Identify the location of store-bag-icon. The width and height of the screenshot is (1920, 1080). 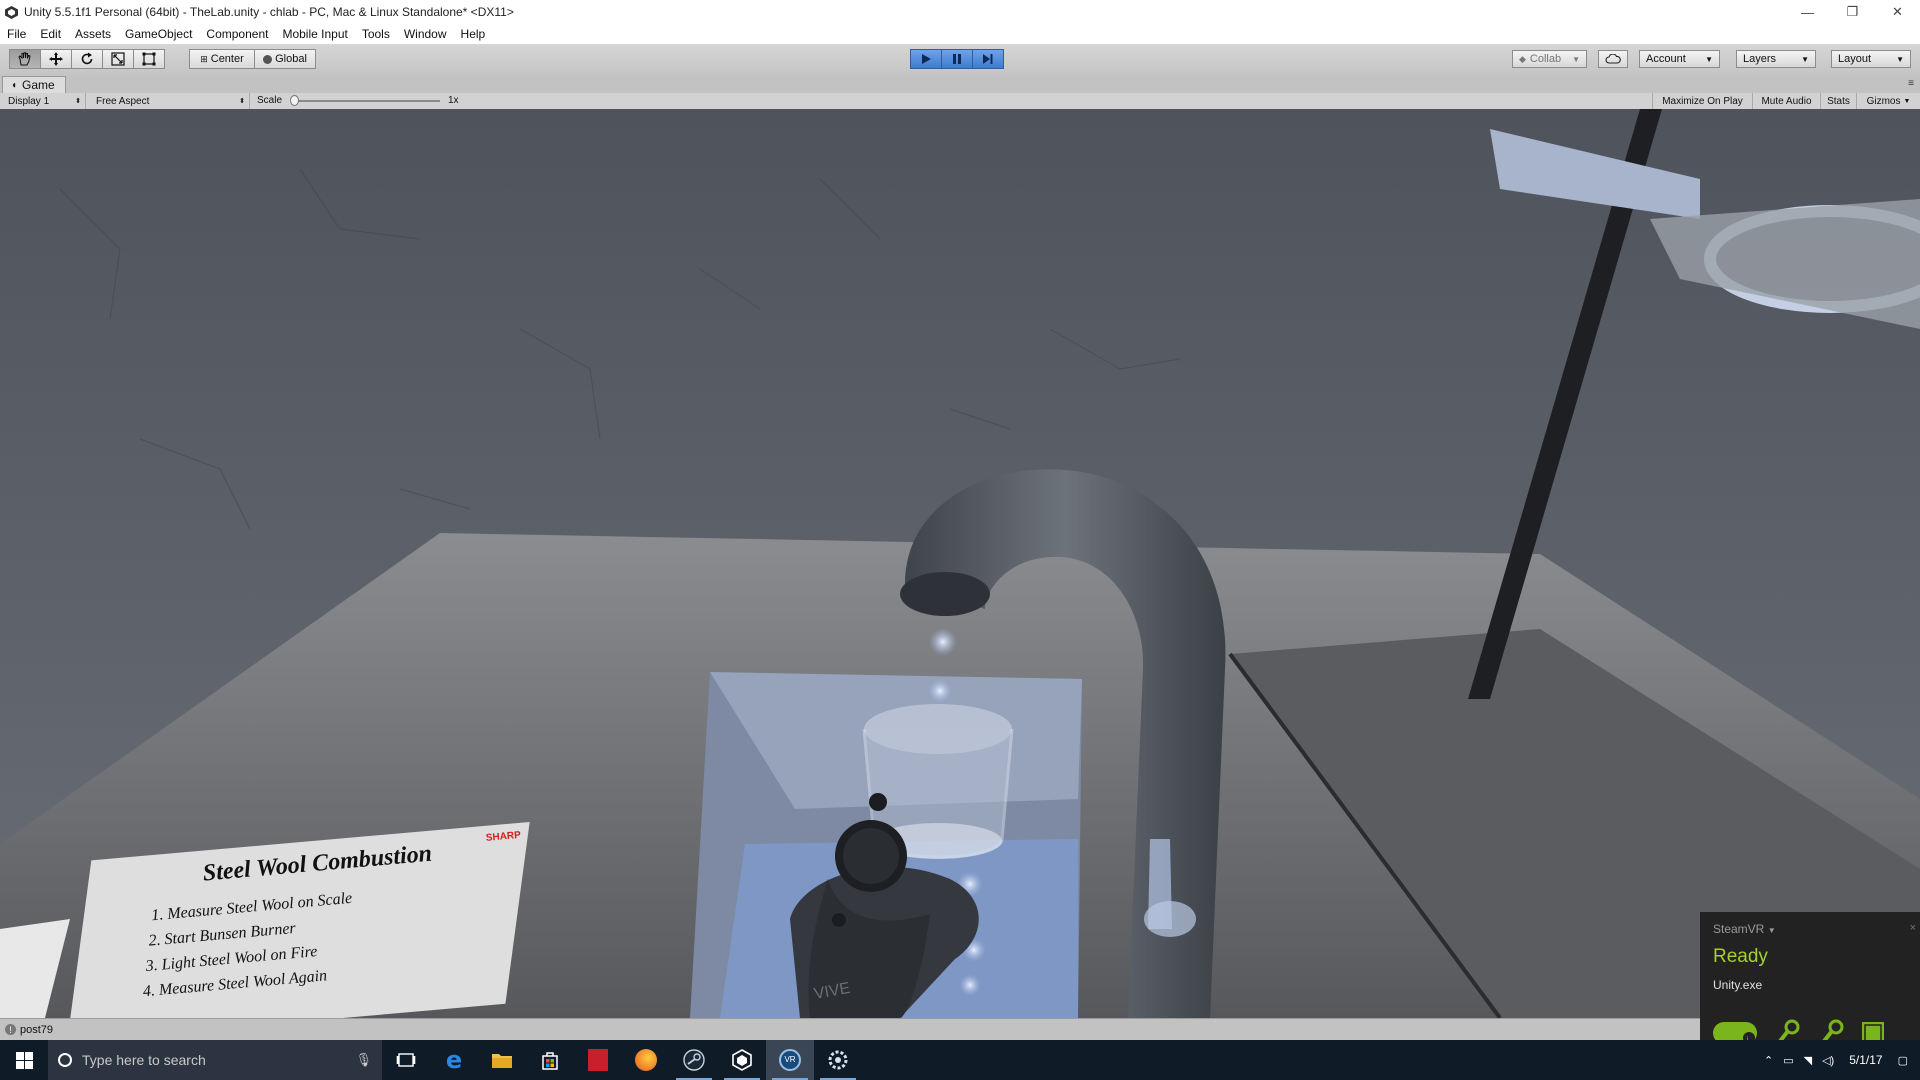
(550, 1061).